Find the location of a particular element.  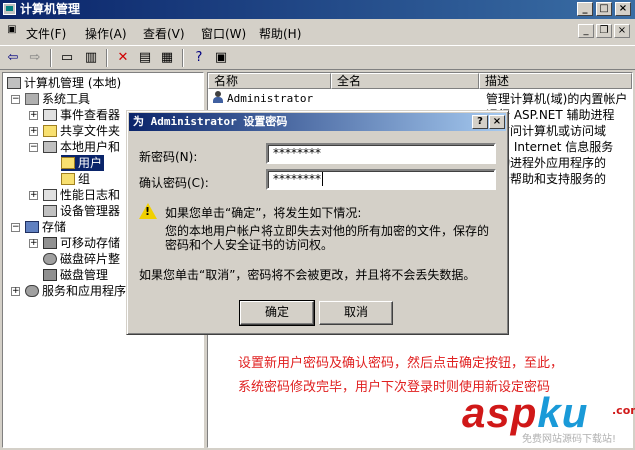

disk-icon is located at coordinates (50, 275).